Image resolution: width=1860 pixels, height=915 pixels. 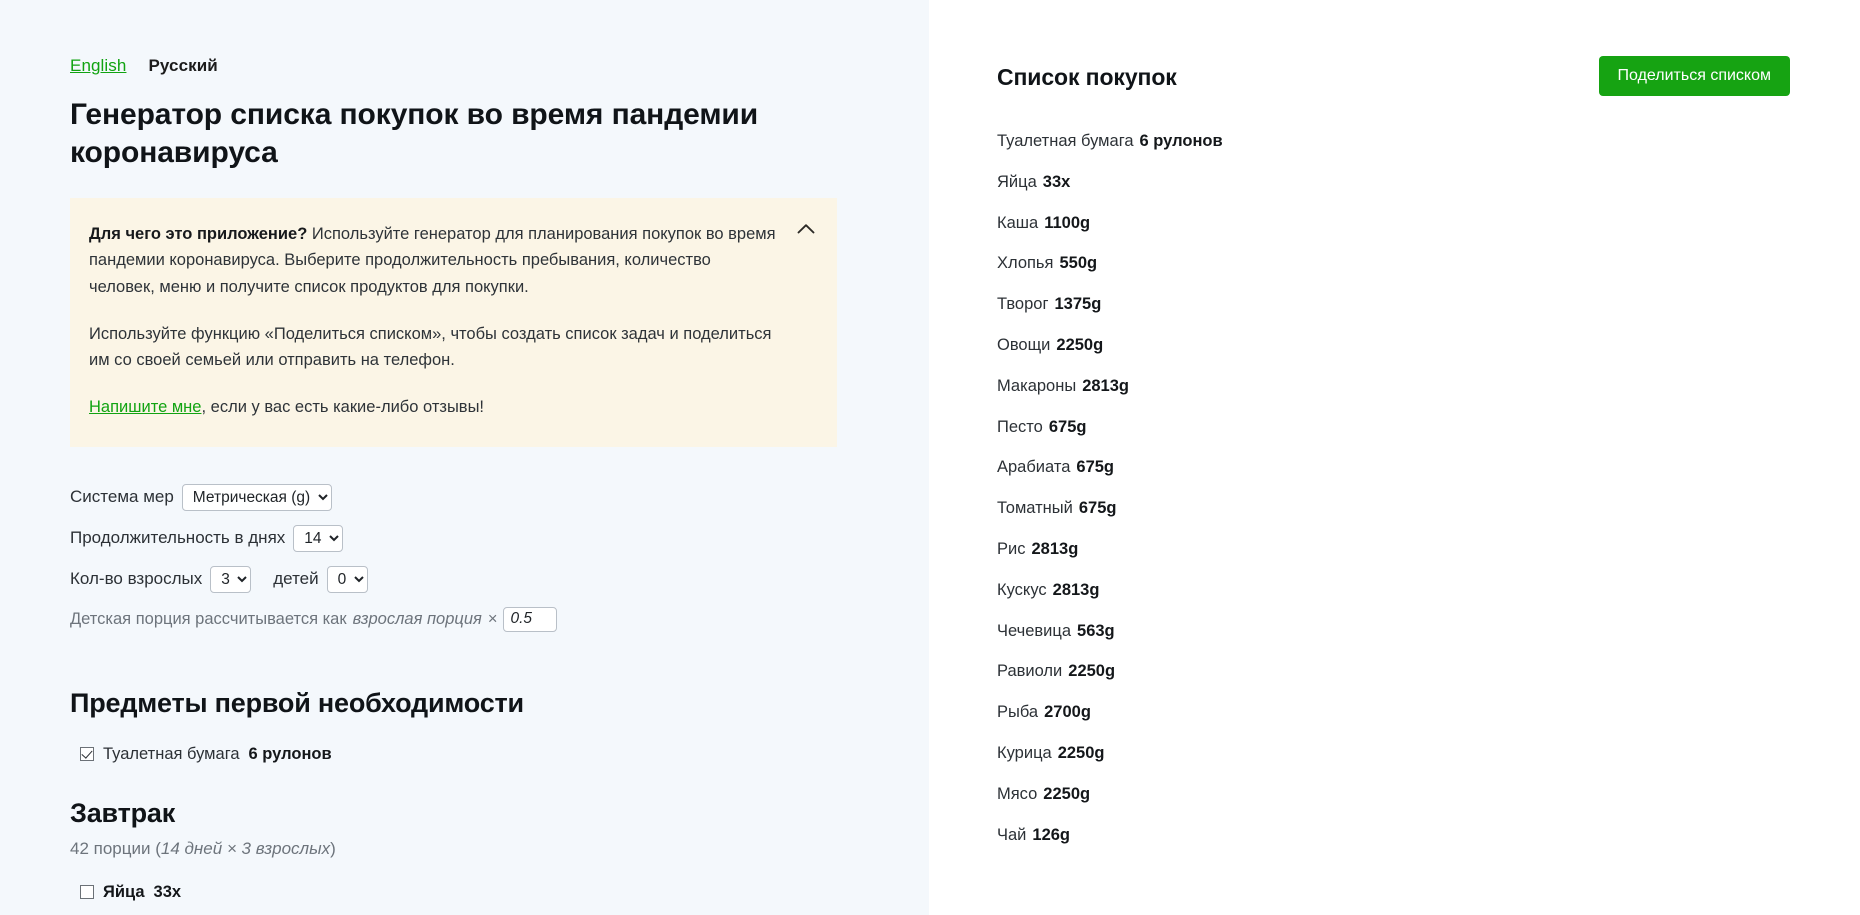 What do you see at coordinates (465, 849) in the screenshot?
I see `breakfast-section-subtitle: 42 порции (14 дней × 3 взрослых)` at bounding box center [465, 849].